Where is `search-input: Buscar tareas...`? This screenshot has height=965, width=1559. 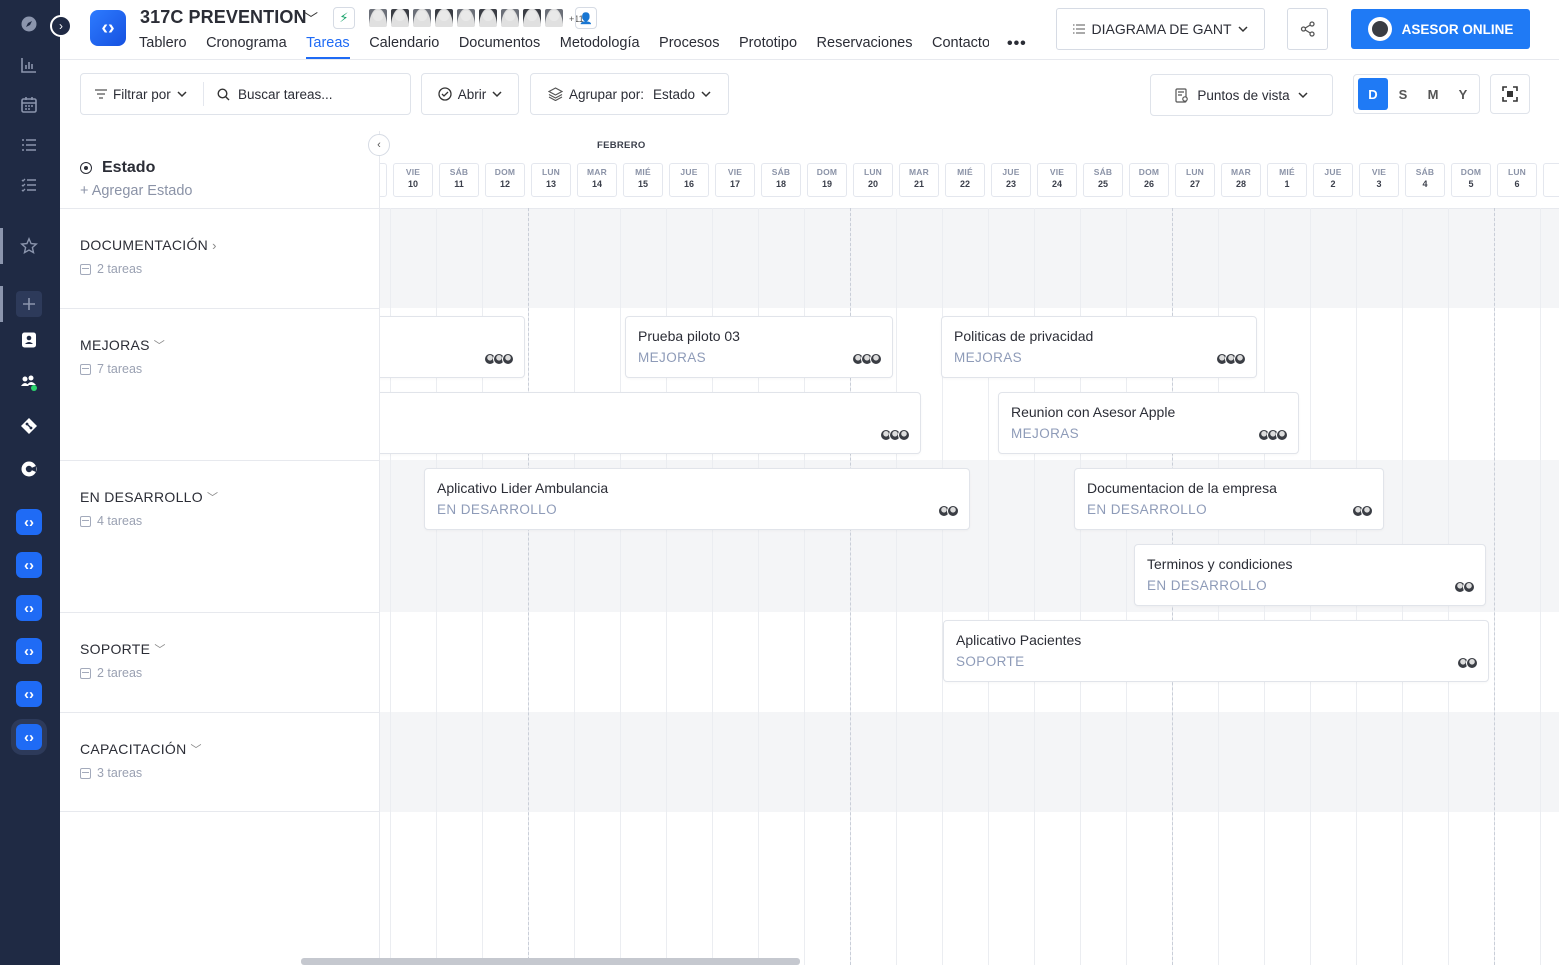
search-input: Buscar tareas... is located at coordinates (268, 94).